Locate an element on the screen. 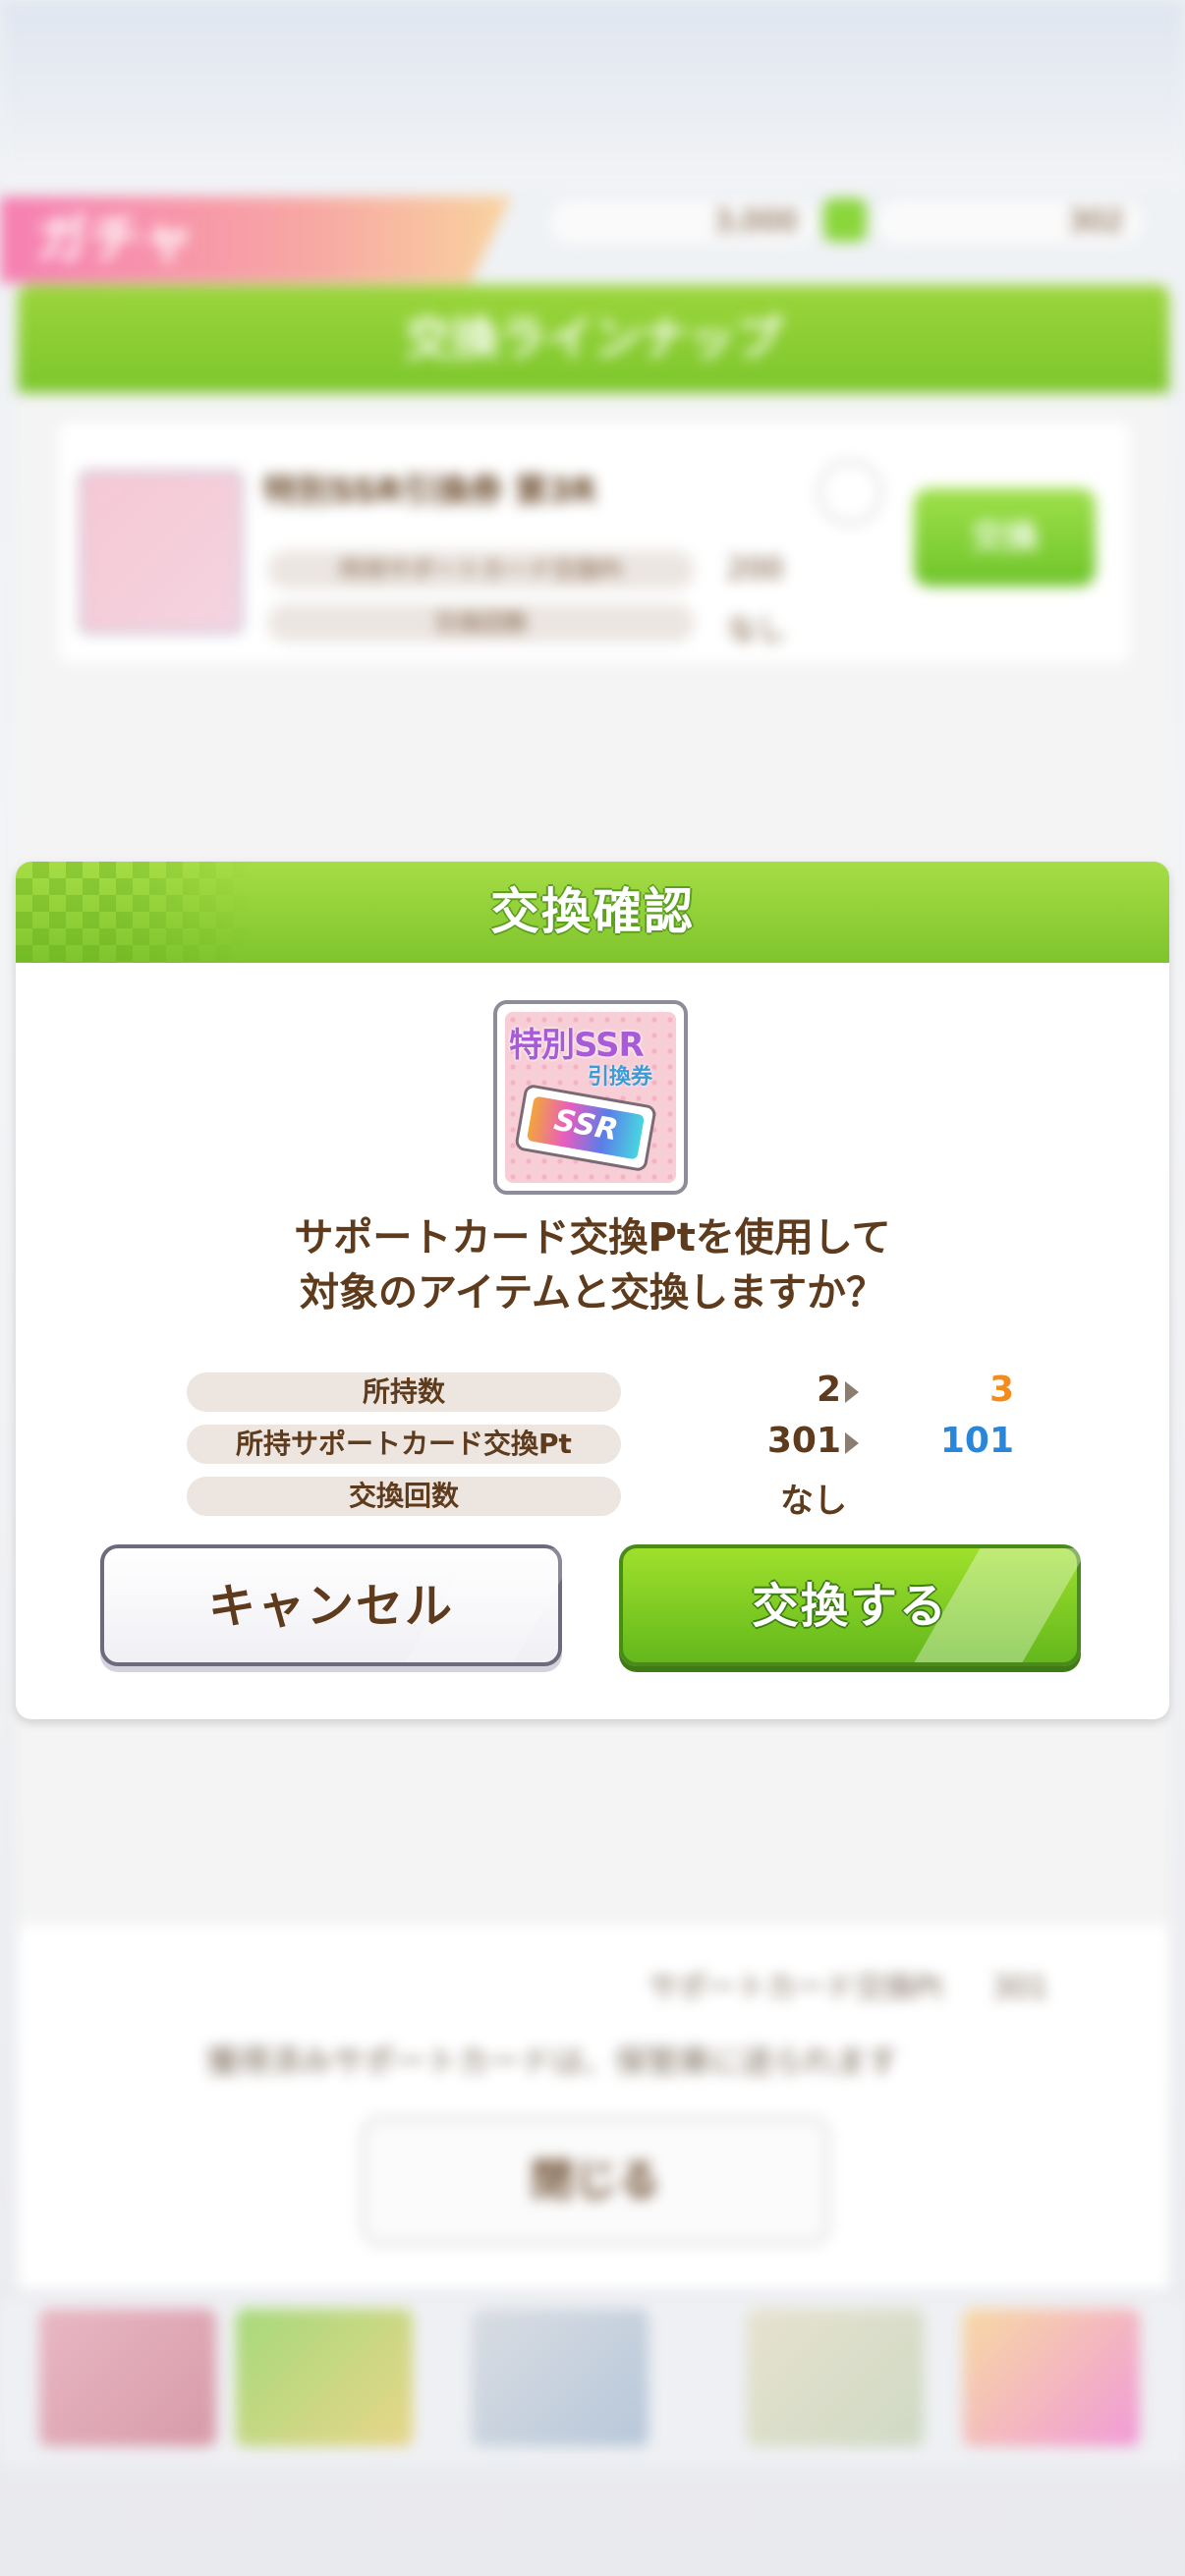  close-button: 閉じる is located at coordinates (596, 2181).